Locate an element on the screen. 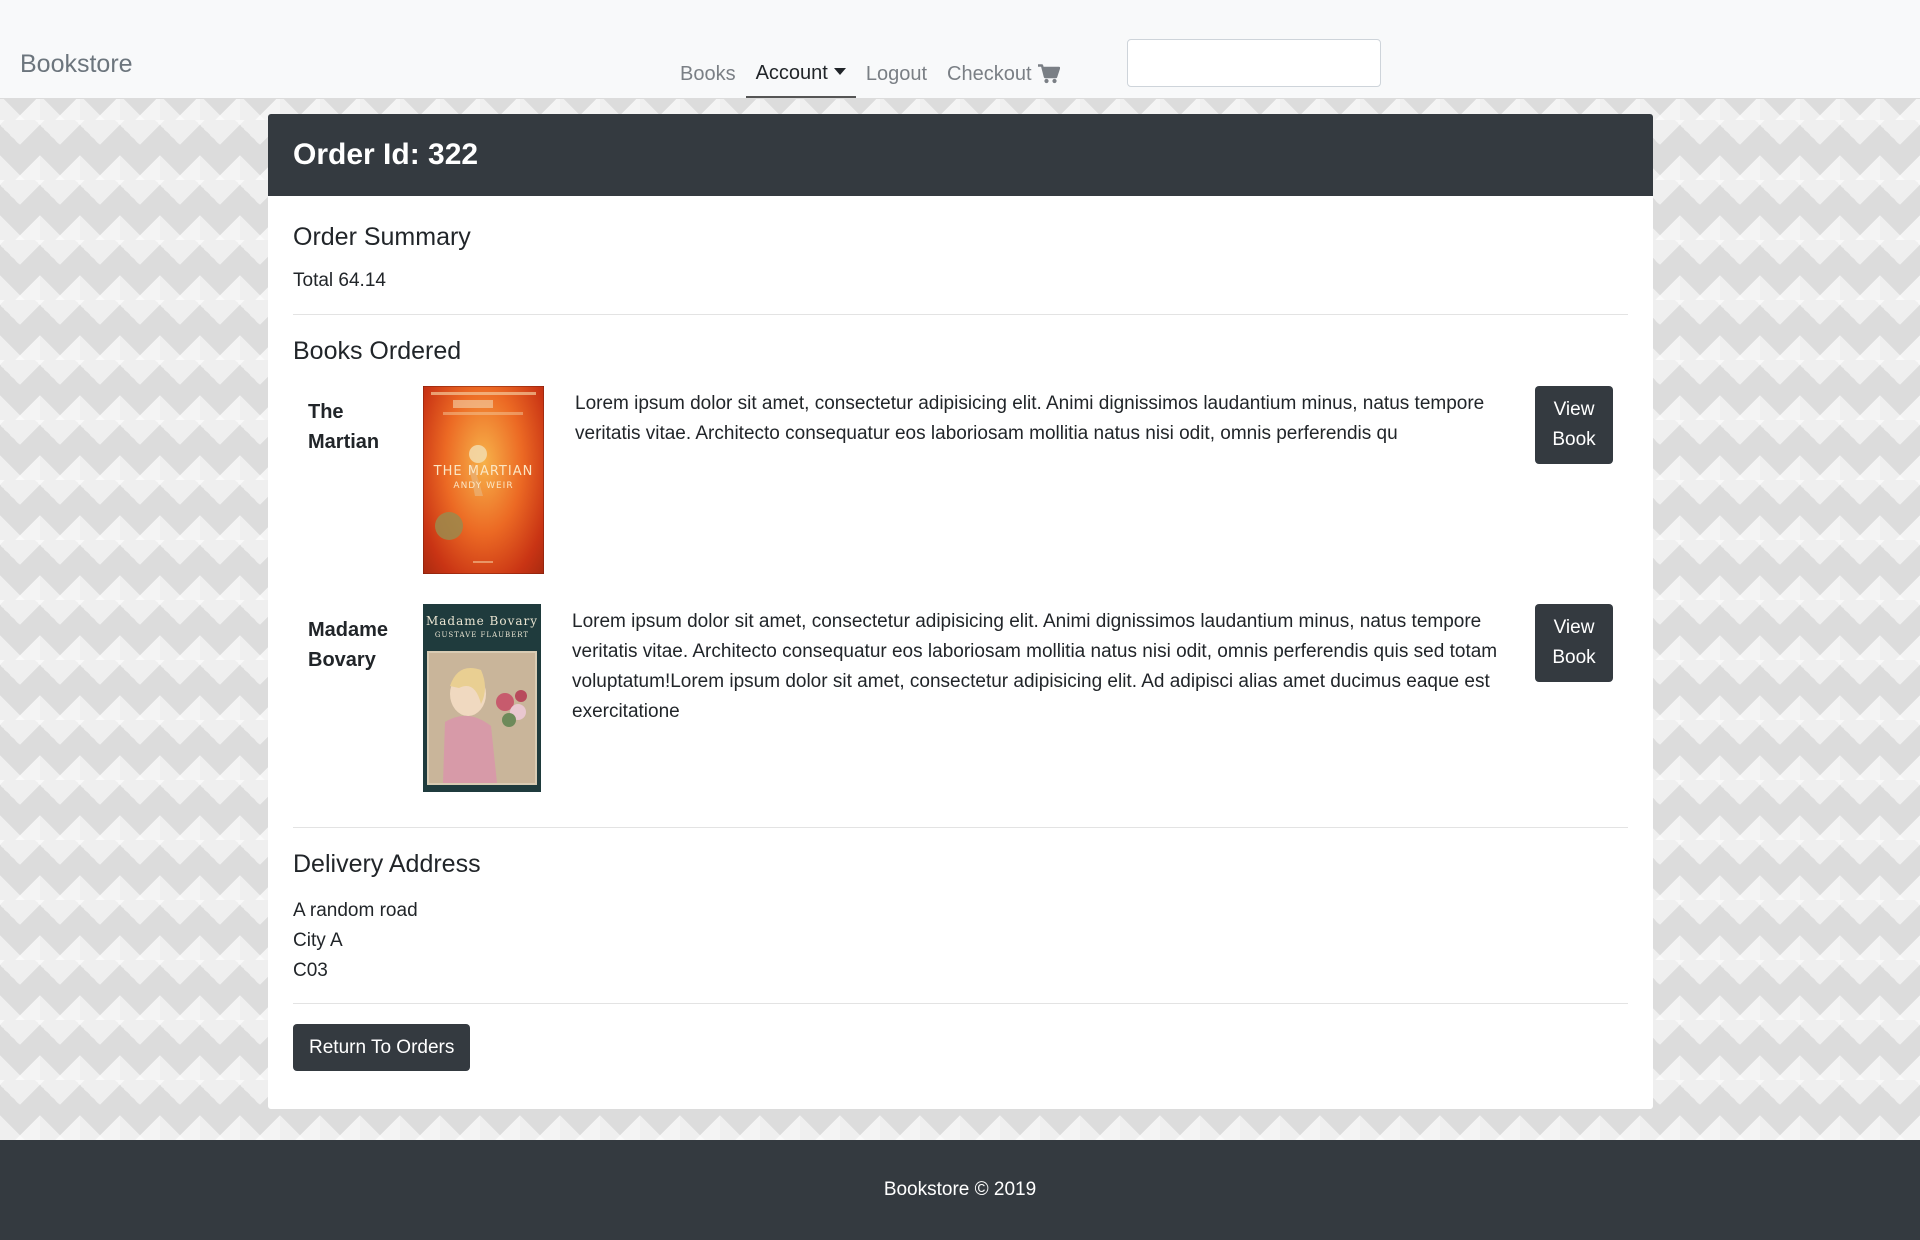 This screenshot has width=1920, height=1240. brand-logo: Bookstore is located at coordinates (76, 64).